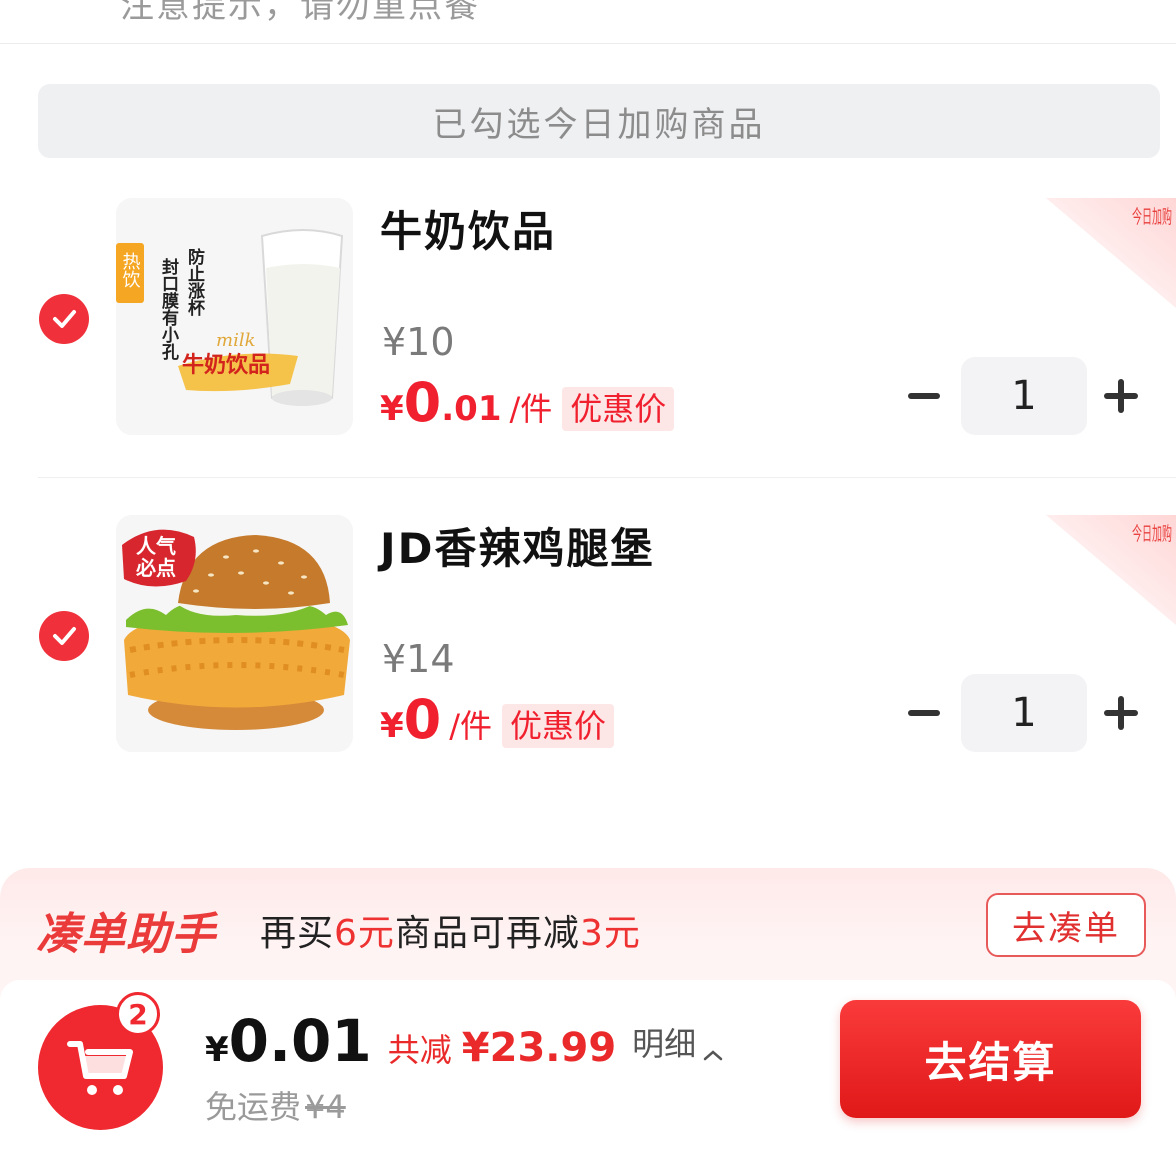  What do you see at coordinates (610, 933) in the screenshot?
I see `helper-amount-2: 3元` at bounding box center [610, 933].